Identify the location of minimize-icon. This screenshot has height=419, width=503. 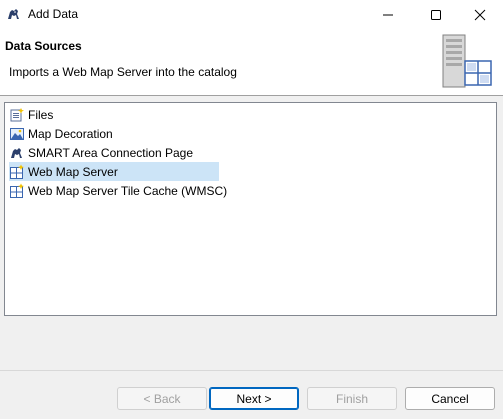
(388, 15).